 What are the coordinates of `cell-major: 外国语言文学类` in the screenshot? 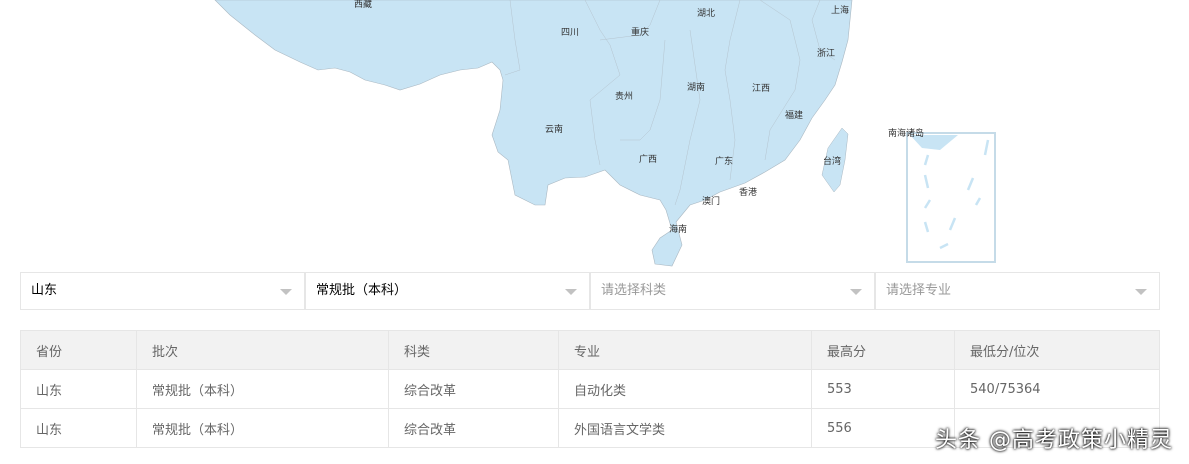 It's located at (685, 428).